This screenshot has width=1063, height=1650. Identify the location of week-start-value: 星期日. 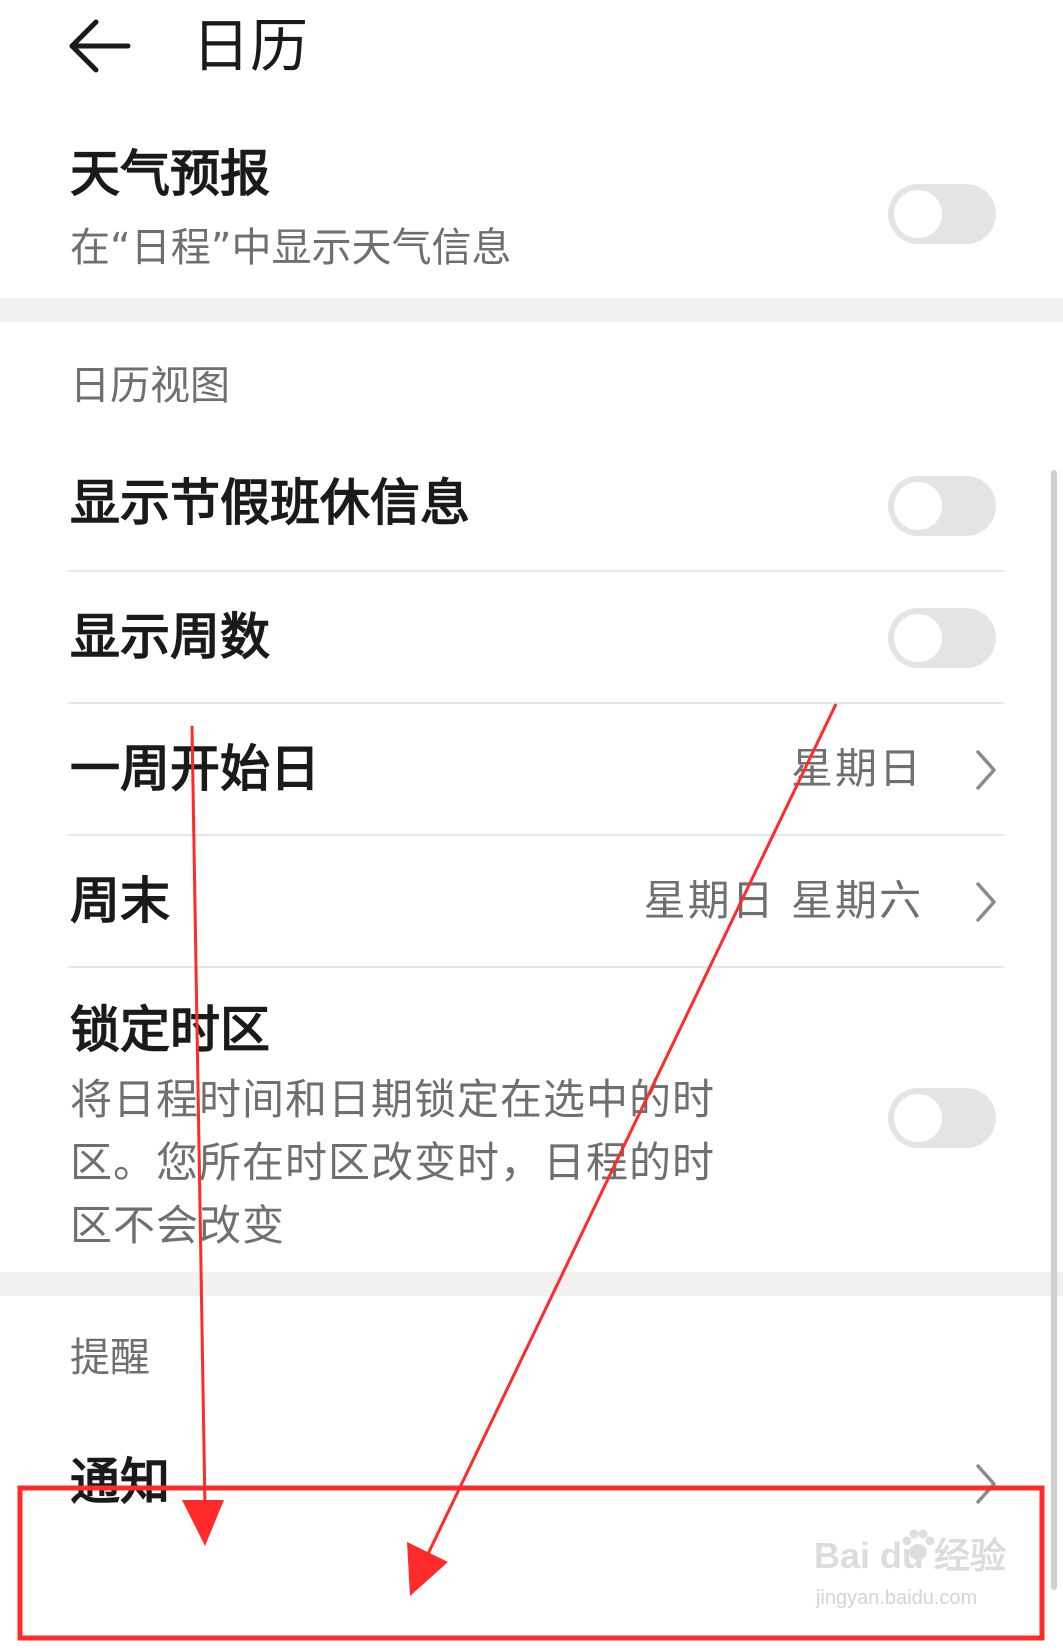
(856, 768).